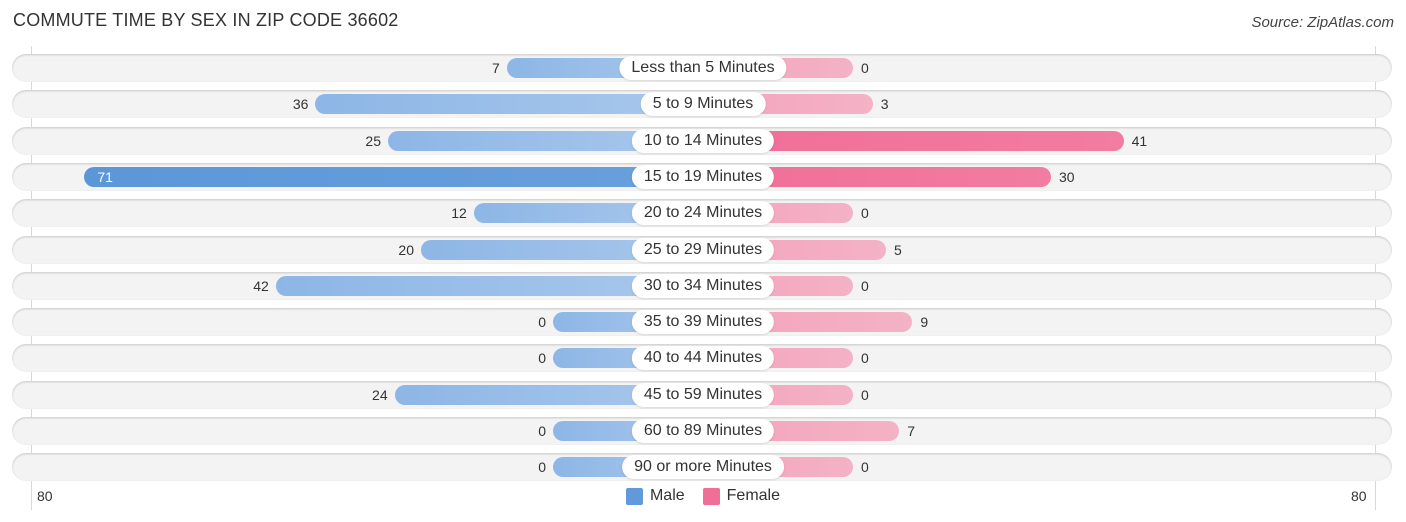 This screenshot has height=522, width=1406. What do you see at coordinates (703, 358) in the screenshot?
I see `category-label: 40 to 44 Minutes` at bounding box center [703, 358].